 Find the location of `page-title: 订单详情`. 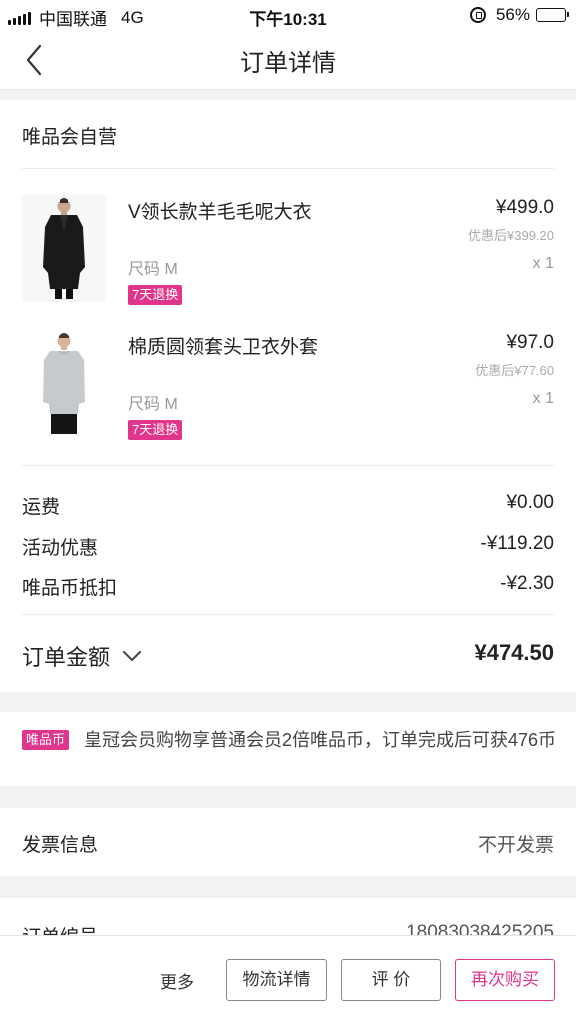

page-title: 订单详情 is located at coordinates (288, 63).